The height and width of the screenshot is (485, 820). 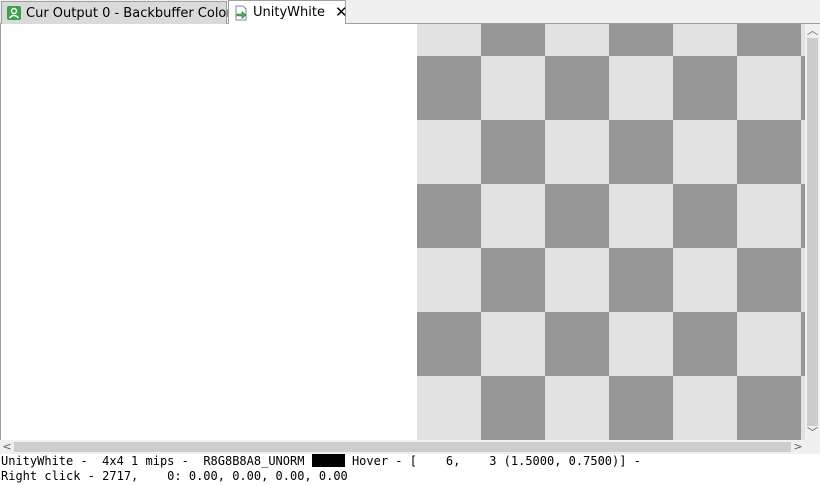 I want to click on hover-info: Hover - [ 6, 3 (1.5000, 0.7500)] -, so click(x=496, y=461).